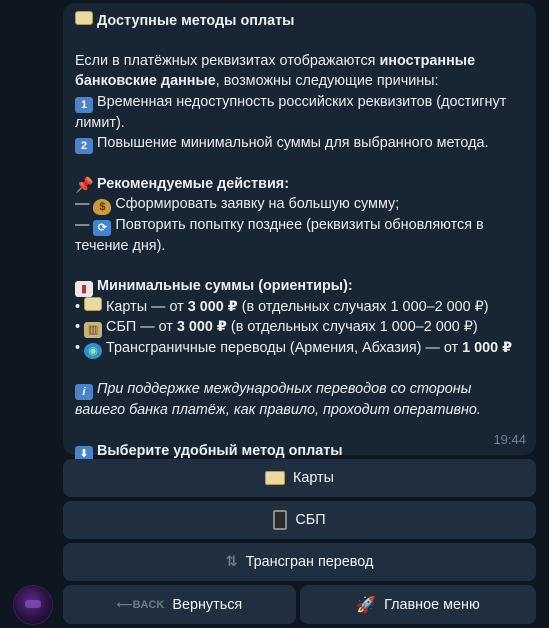 This screenshot has height=628, width=549. What do you see at coordinates (102, 207) in the screenshot?
I see `money-bag-icon: $` at bounding box center [102, 207].